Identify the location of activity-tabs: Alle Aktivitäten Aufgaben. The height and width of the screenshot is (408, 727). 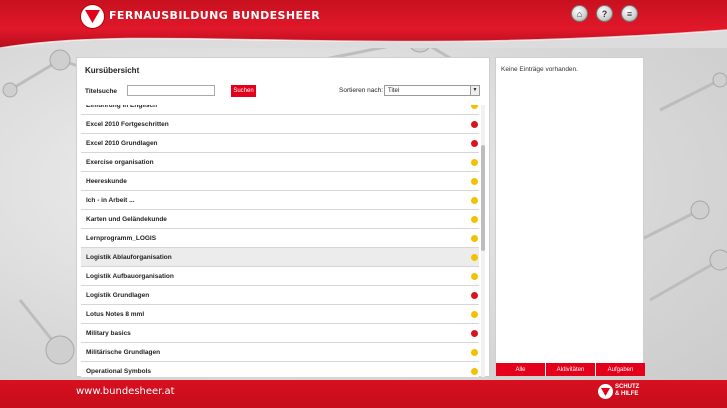
(570, 369).